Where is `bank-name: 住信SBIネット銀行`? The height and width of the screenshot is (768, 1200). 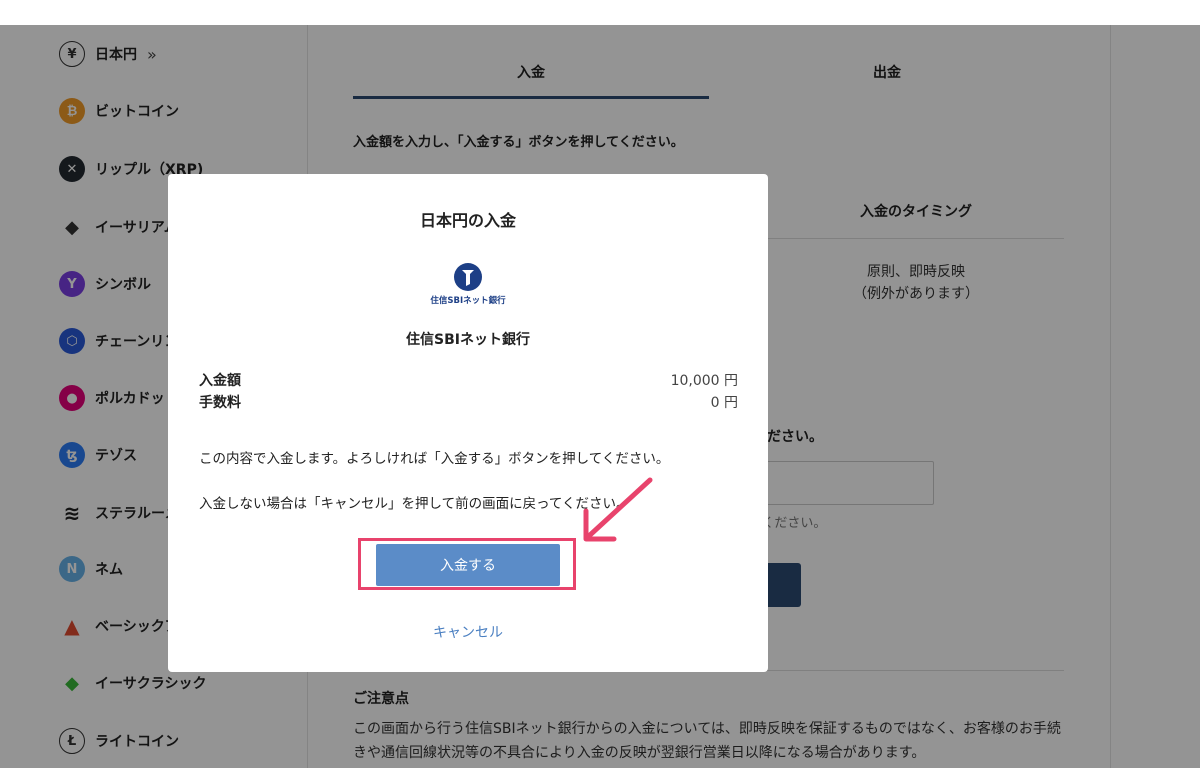 bank-name: 住信SBIネット銀行 is located at coordinates (468, 340).